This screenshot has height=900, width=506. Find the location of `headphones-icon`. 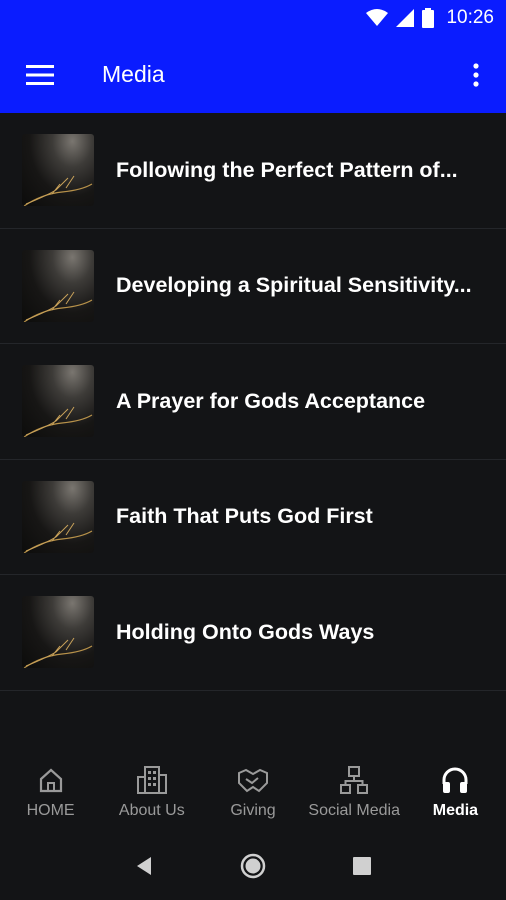

headphones-icon is located at coordinates (455, 780).